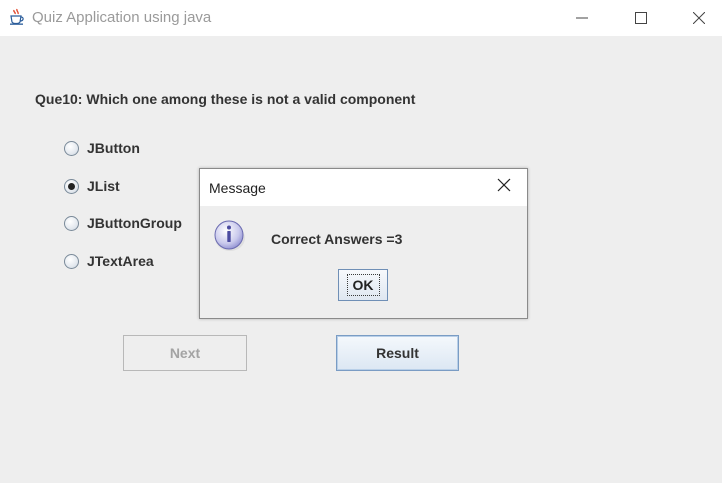 The width and height of the screenshot is (722, 483). What do you see at coordinates (363, 187) in the screenshot?
I see `dialog-title-bar: Message` at bounding box center [363, 187].